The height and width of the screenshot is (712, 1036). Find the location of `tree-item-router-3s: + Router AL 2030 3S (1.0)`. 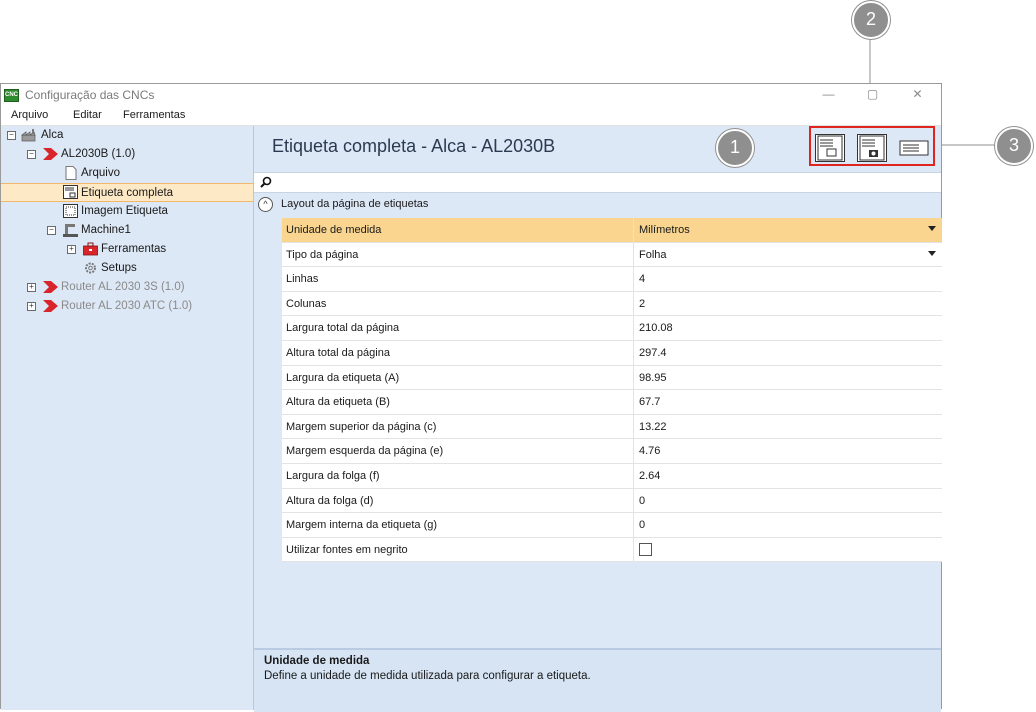

tree-item-router-3s: + Router AL 2030 3S (1.0) is located at coordinates (127, 287).